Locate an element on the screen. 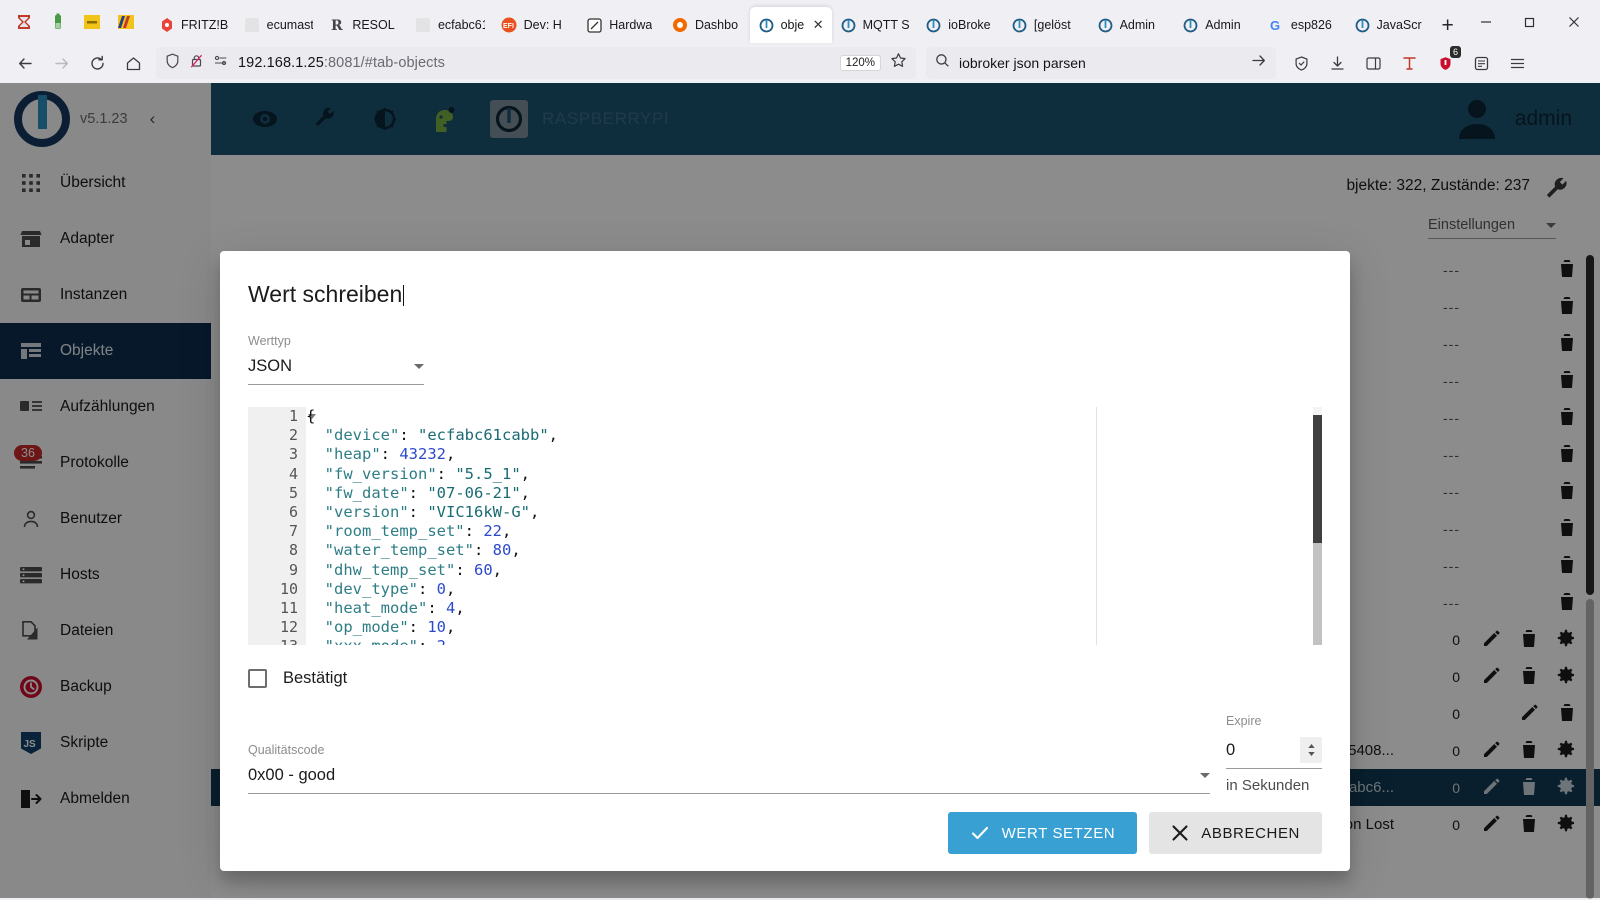 The height and width of the screenshot is (900, 1600). bottom-fields: Qualitätscode 0x00 - good Expire 0 in Se is located at coordinates (785, 754).